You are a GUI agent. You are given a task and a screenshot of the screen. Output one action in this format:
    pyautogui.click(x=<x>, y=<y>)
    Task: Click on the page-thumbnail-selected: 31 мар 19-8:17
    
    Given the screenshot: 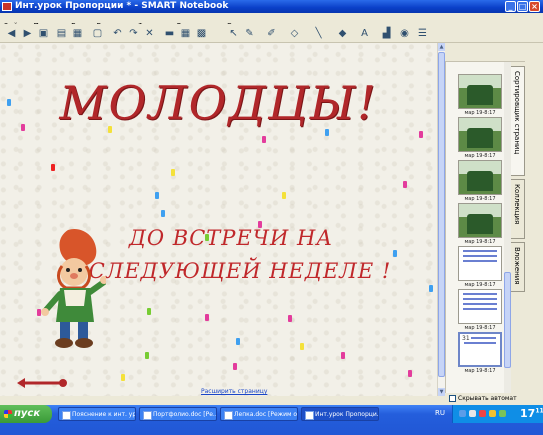 What is the action you would take?
    pyautogui.click(x=480, y=353)
    